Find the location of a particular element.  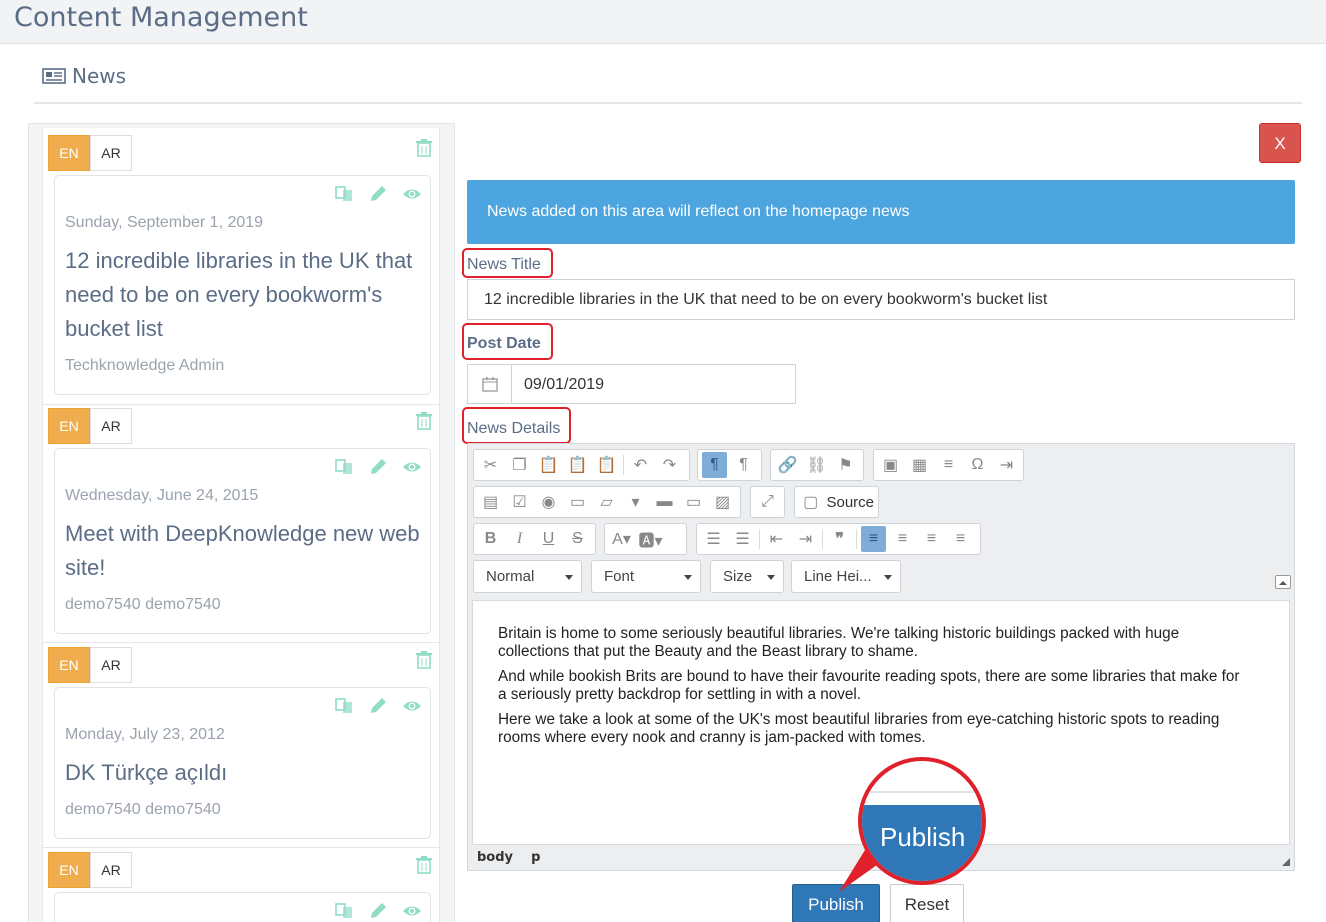

indent-icon: ⇥ is located at coordinates (805, 539).